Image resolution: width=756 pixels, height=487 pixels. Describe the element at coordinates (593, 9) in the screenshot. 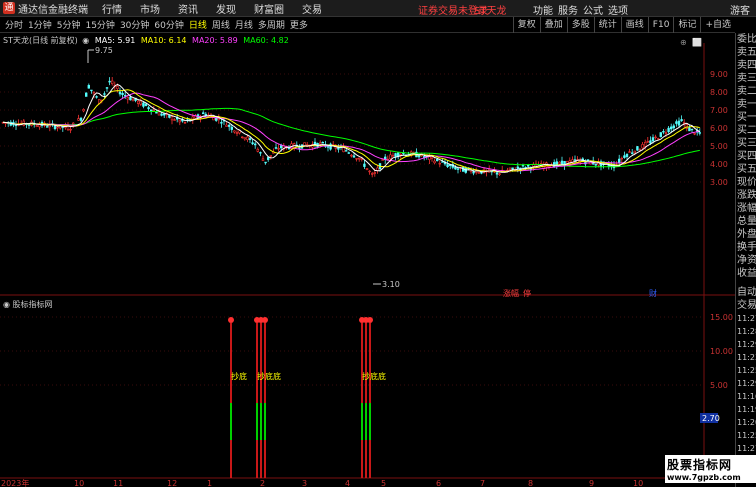

I see `menu-formula: 公式` at that location.